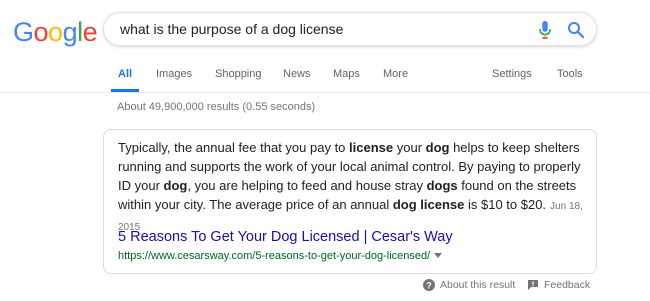 Image resolution: width=650 pixels, height=301 pixels. I want to click on feedback-icon, so click(533, 285).